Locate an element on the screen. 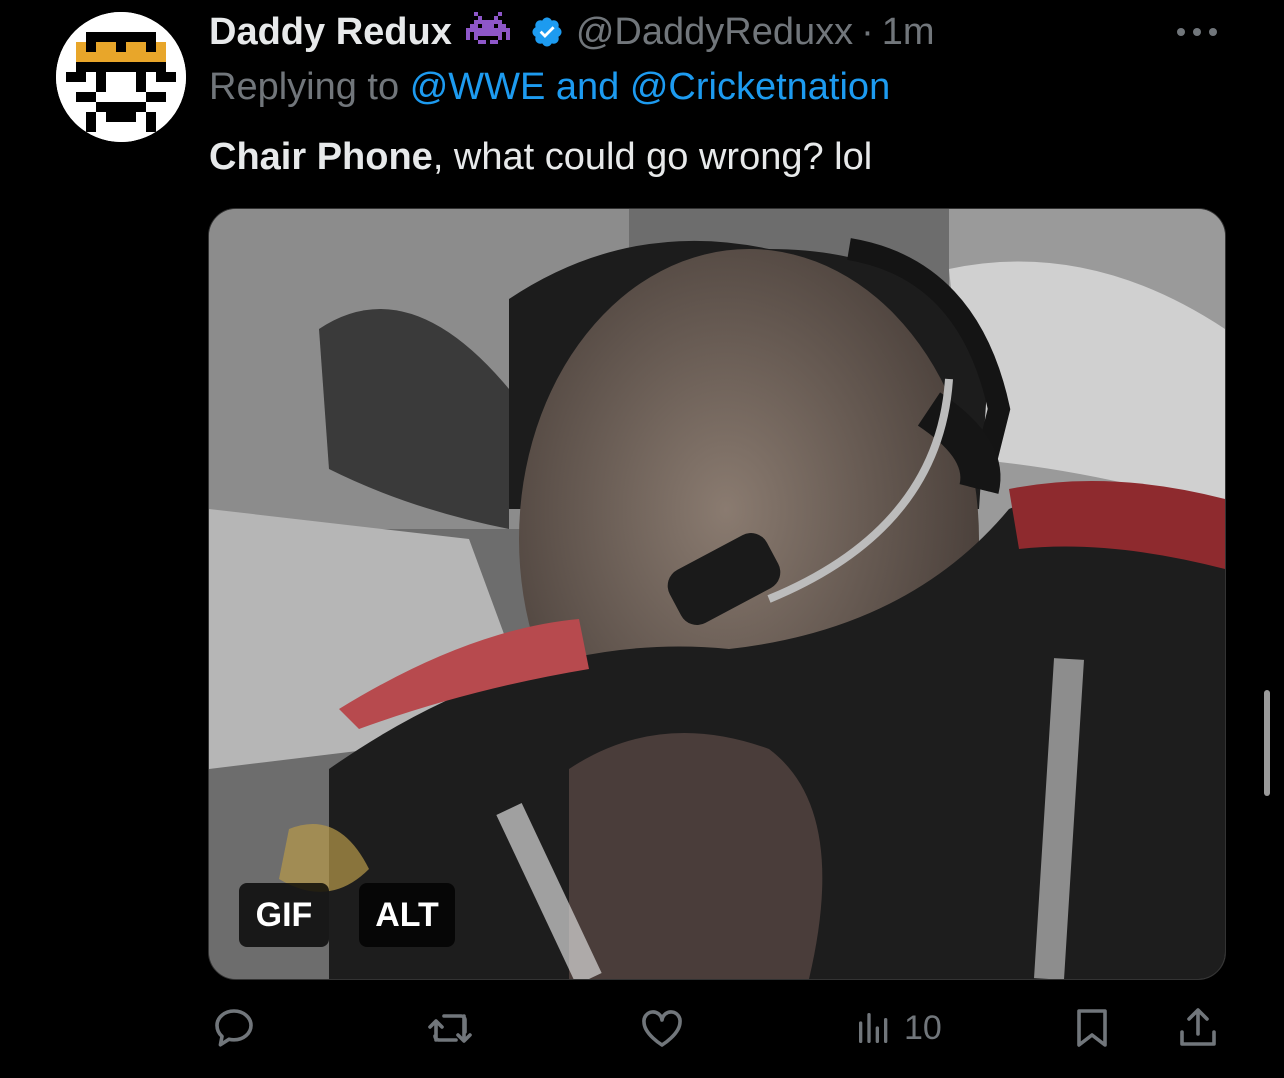  share-icon is located at coordinates (1198, 1027).